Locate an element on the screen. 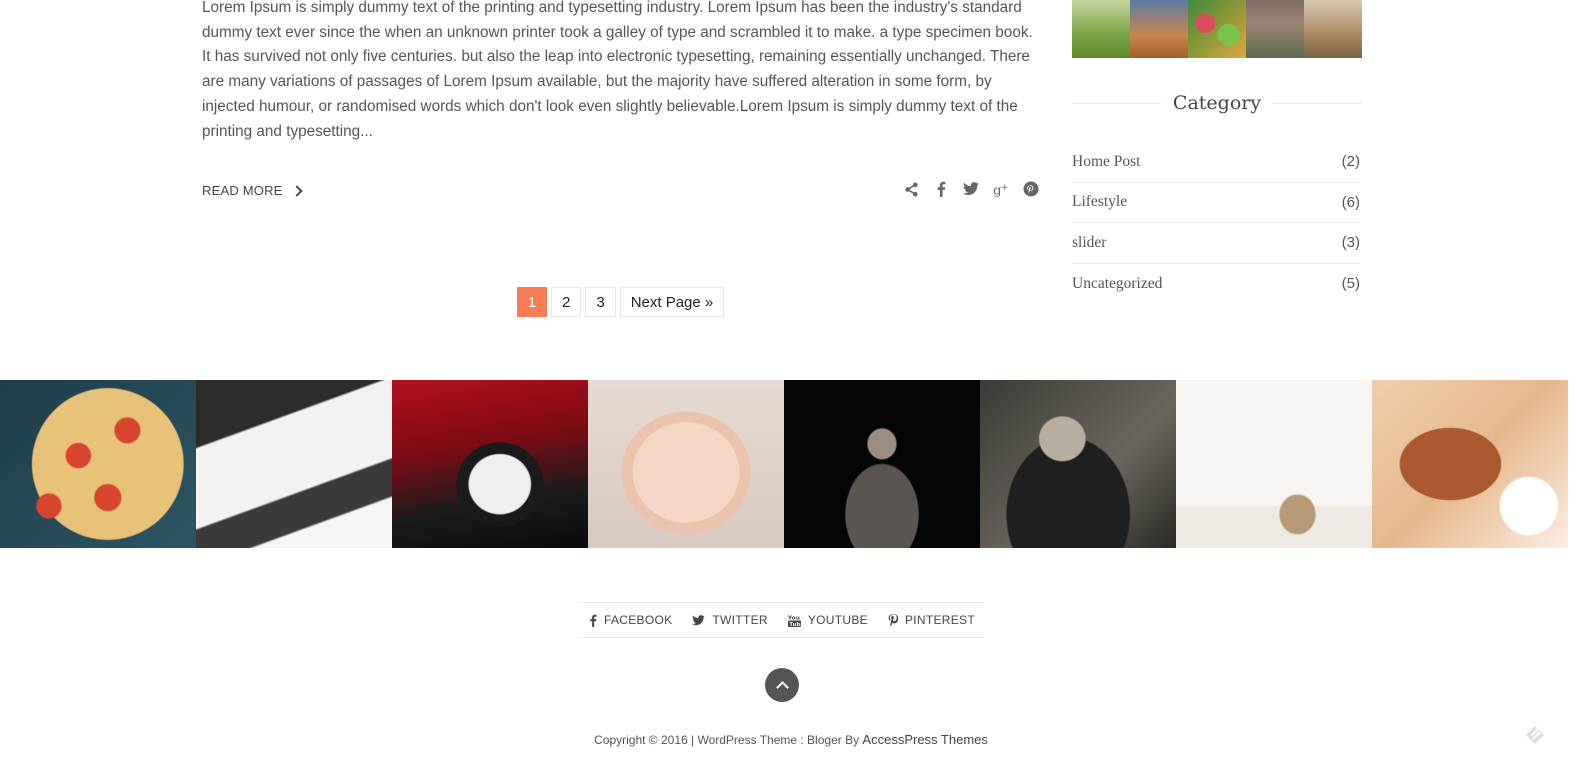  thumbnail-child-feet is located at coordinates (1159, 29).